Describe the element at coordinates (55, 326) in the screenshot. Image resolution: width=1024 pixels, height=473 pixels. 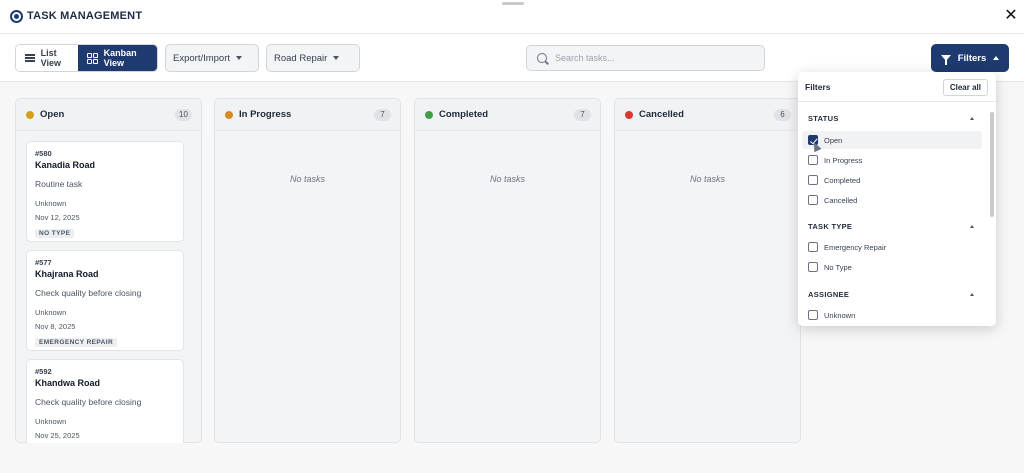
I see `task-date: Nov 8, 2025` at that location.